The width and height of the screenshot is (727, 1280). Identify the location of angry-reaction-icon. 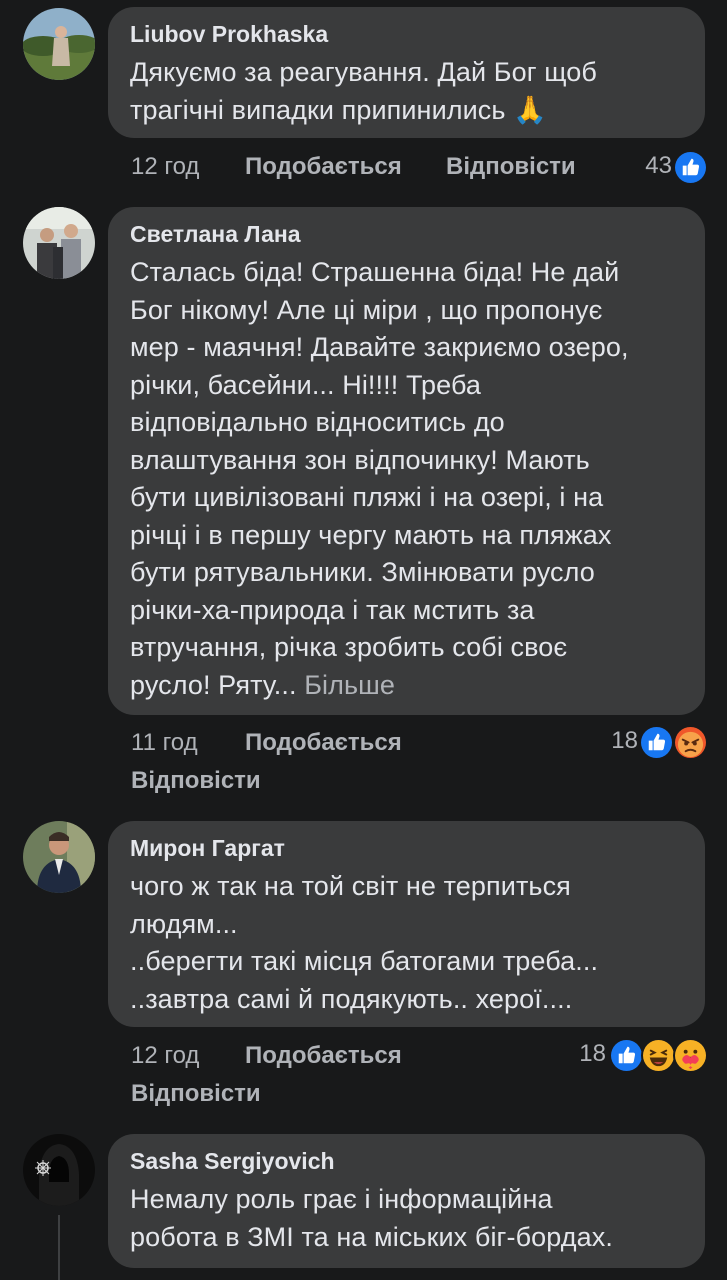
(690, 742).